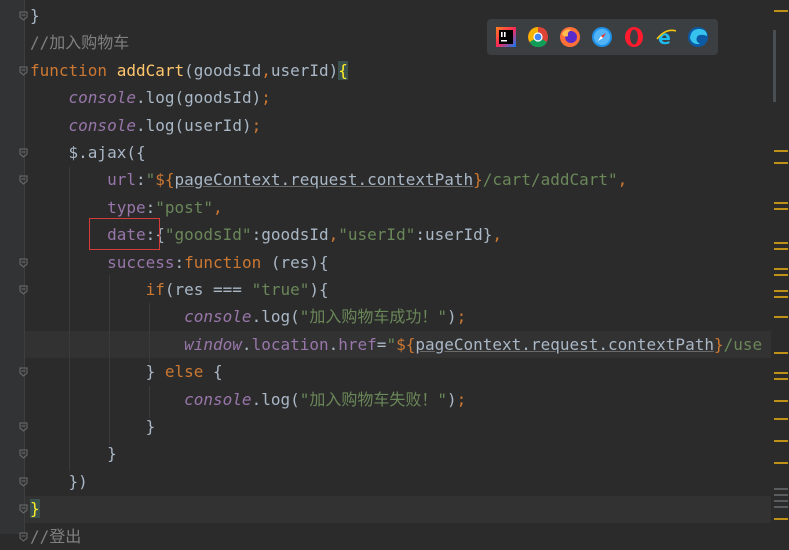  I want to click on code-line: //登出, so click(55, 536).